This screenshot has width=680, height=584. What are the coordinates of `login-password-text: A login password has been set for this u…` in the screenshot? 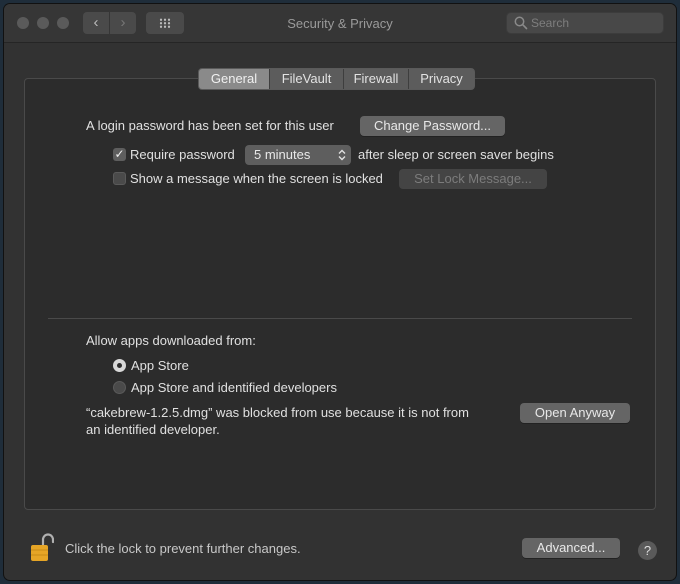 It's located at (210, 125).